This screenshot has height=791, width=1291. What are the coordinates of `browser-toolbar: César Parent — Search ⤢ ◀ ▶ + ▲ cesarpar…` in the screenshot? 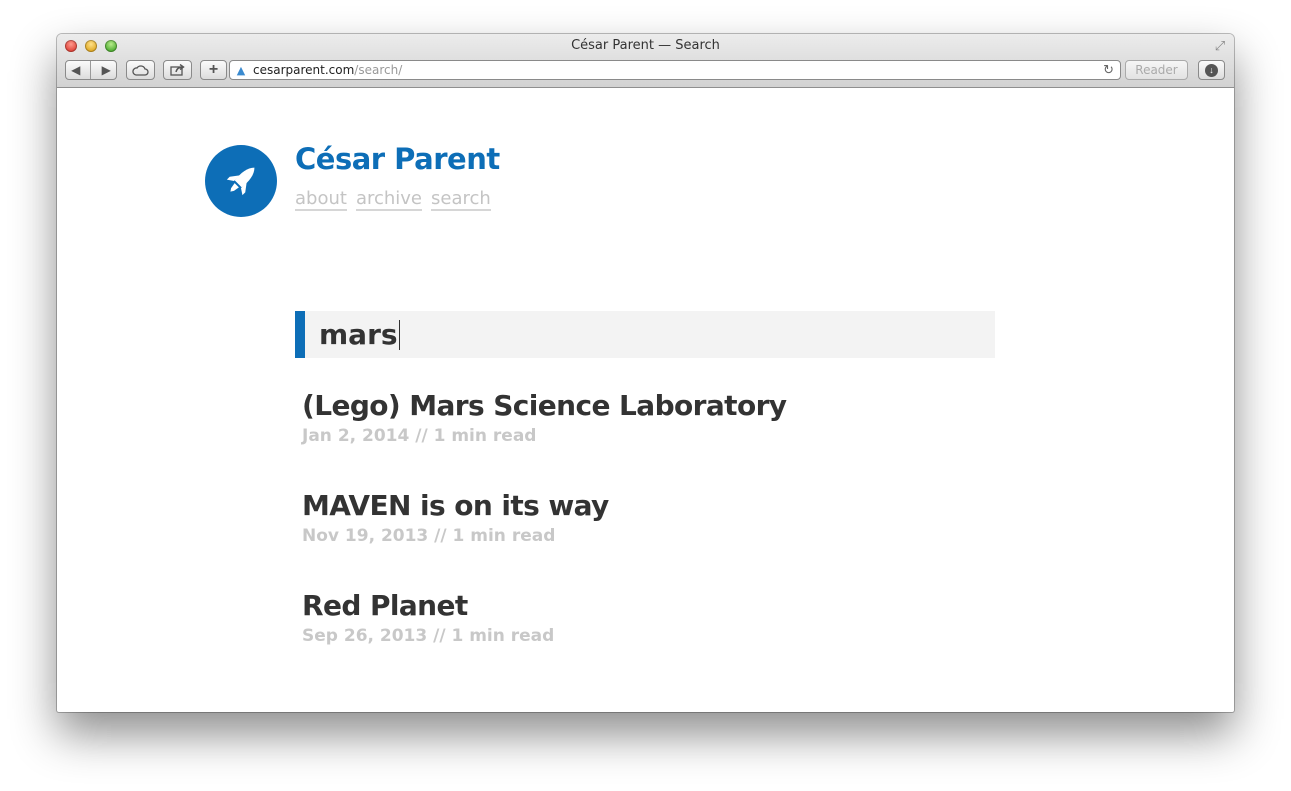 It's located at (645, 61).